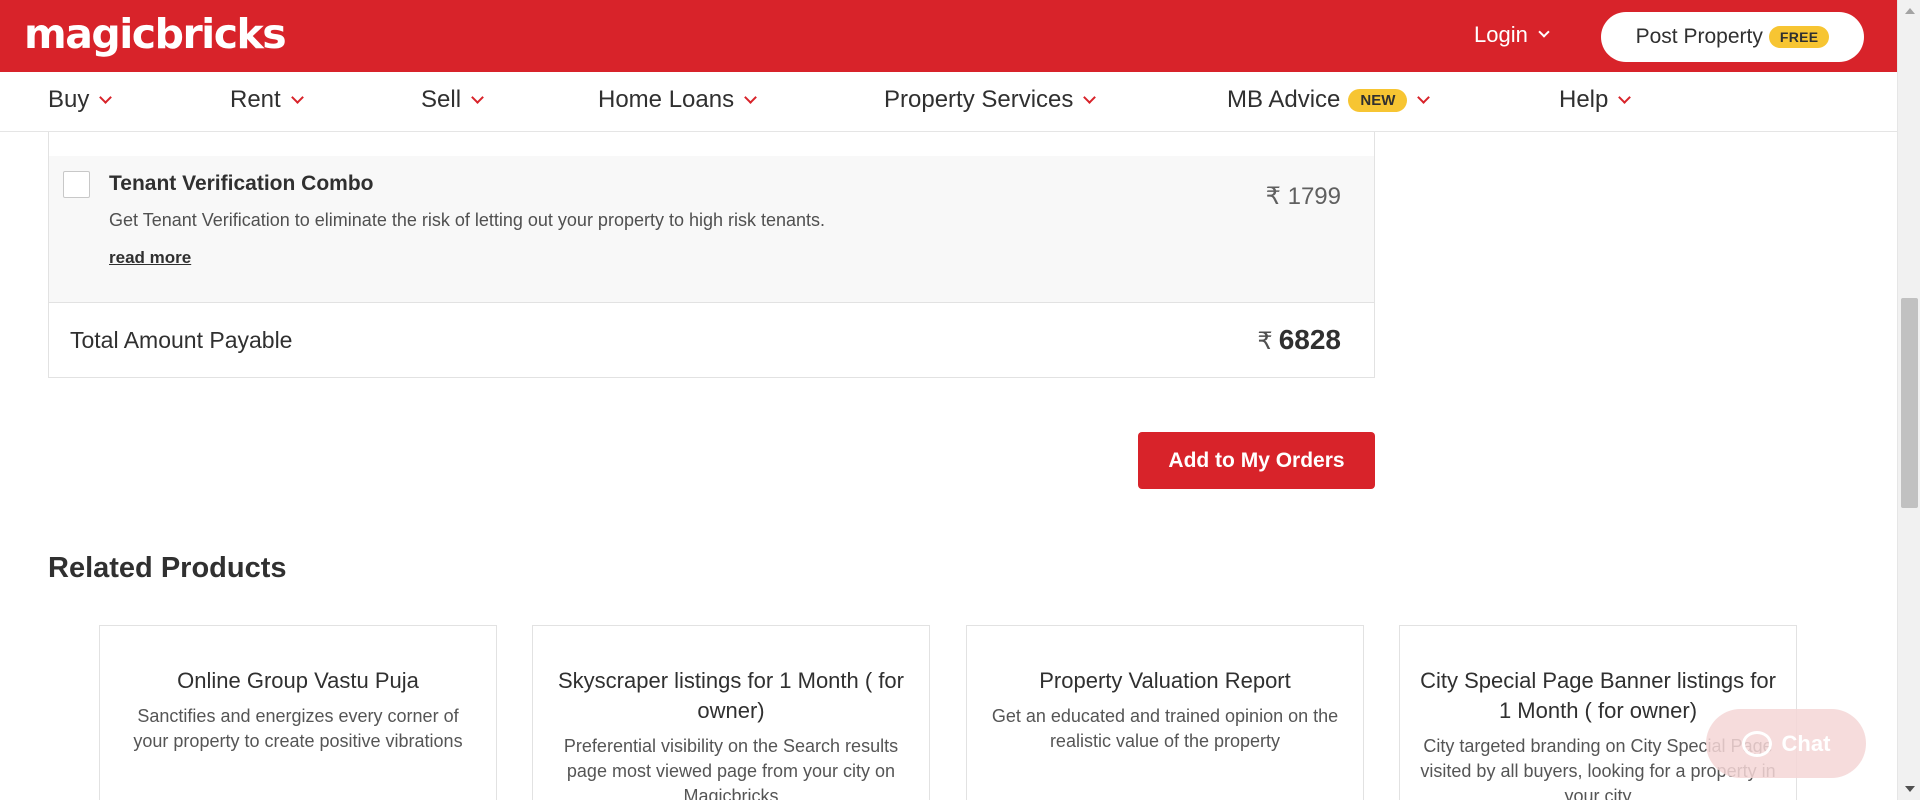 The width and height of the screenshot is (1920, 800). What do you see at coordinates (1256, 460) in the screenshot?
I see `add-to-my-orders-button: Add to My Orders` at bounding box center [1256, 460].